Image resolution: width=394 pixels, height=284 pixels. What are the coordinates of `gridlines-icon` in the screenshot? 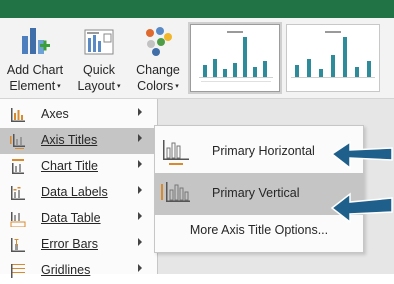 It's located at (18, 271).